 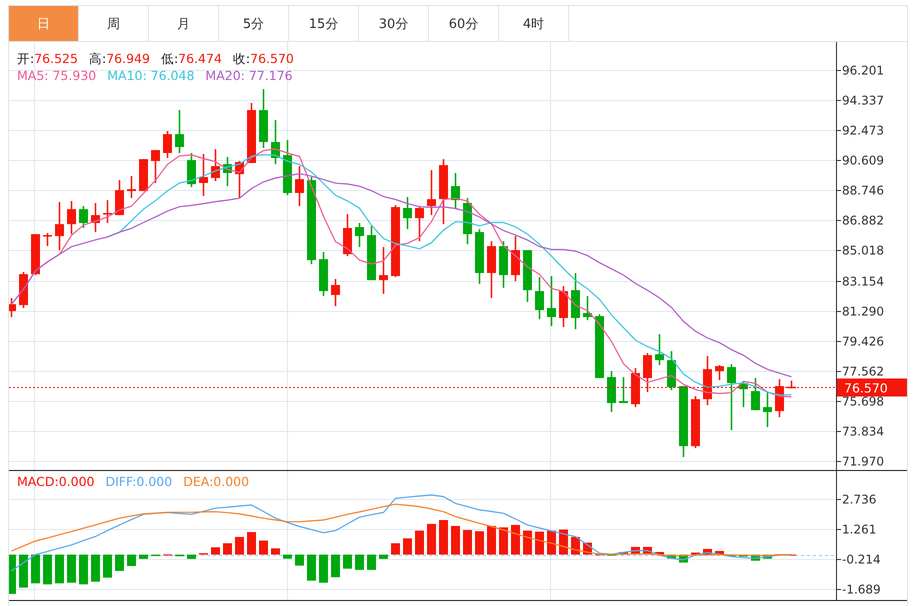 What do you see at coordinates (863, 281) in the screenshot?
I see `axis-label: 83.154` at bounding box center [863, 281].